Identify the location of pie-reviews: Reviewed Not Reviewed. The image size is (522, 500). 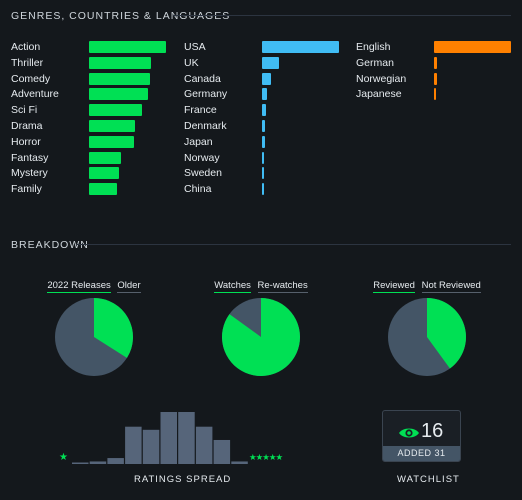
(427, 331).